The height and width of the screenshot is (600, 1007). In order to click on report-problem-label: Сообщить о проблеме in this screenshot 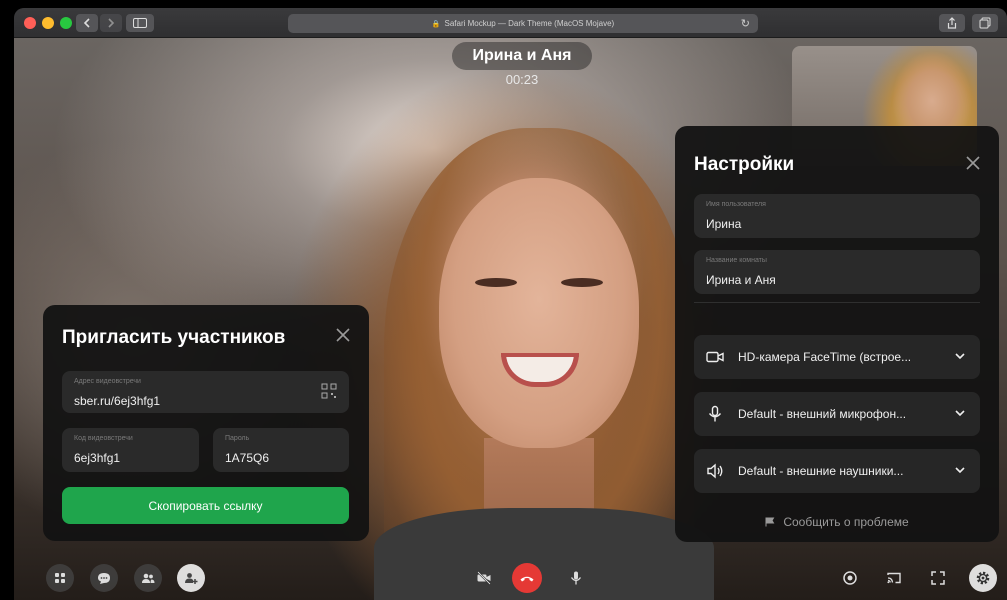, I will do `click(846, 522)`.